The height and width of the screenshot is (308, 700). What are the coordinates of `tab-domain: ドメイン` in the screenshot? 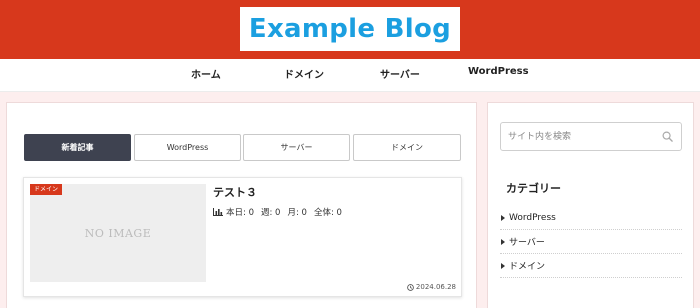 It's located at (407, 147).